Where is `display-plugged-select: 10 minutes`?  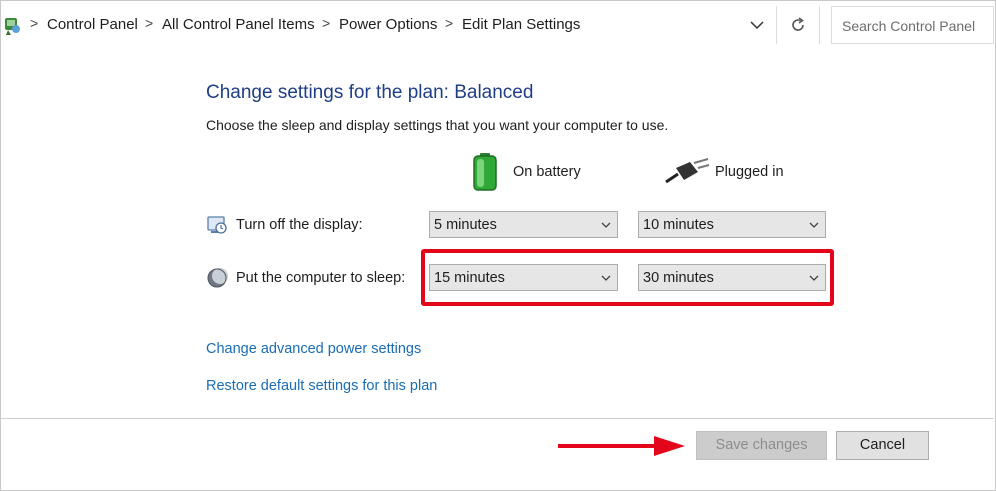
display-plugged-select: 10 minutes is located at coordinates (732, 224).